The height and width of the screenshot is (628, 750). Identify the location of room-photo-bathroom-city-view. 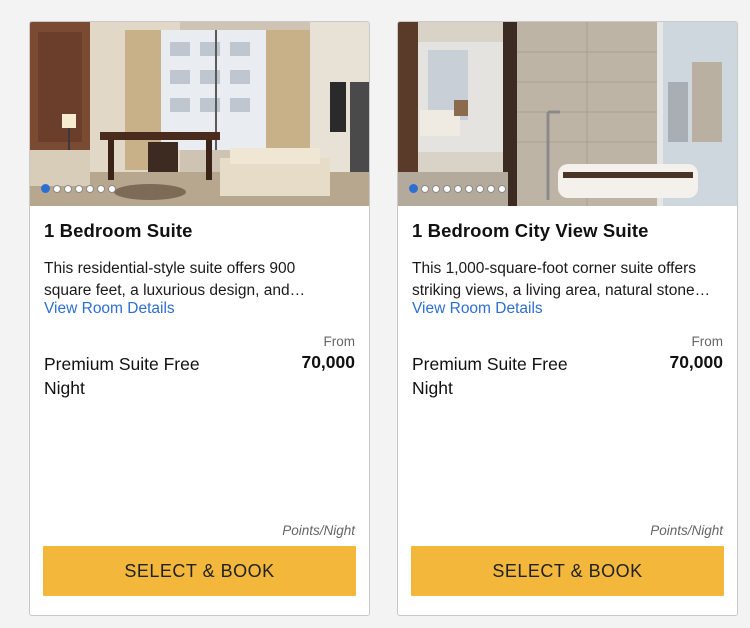
(567, 114).